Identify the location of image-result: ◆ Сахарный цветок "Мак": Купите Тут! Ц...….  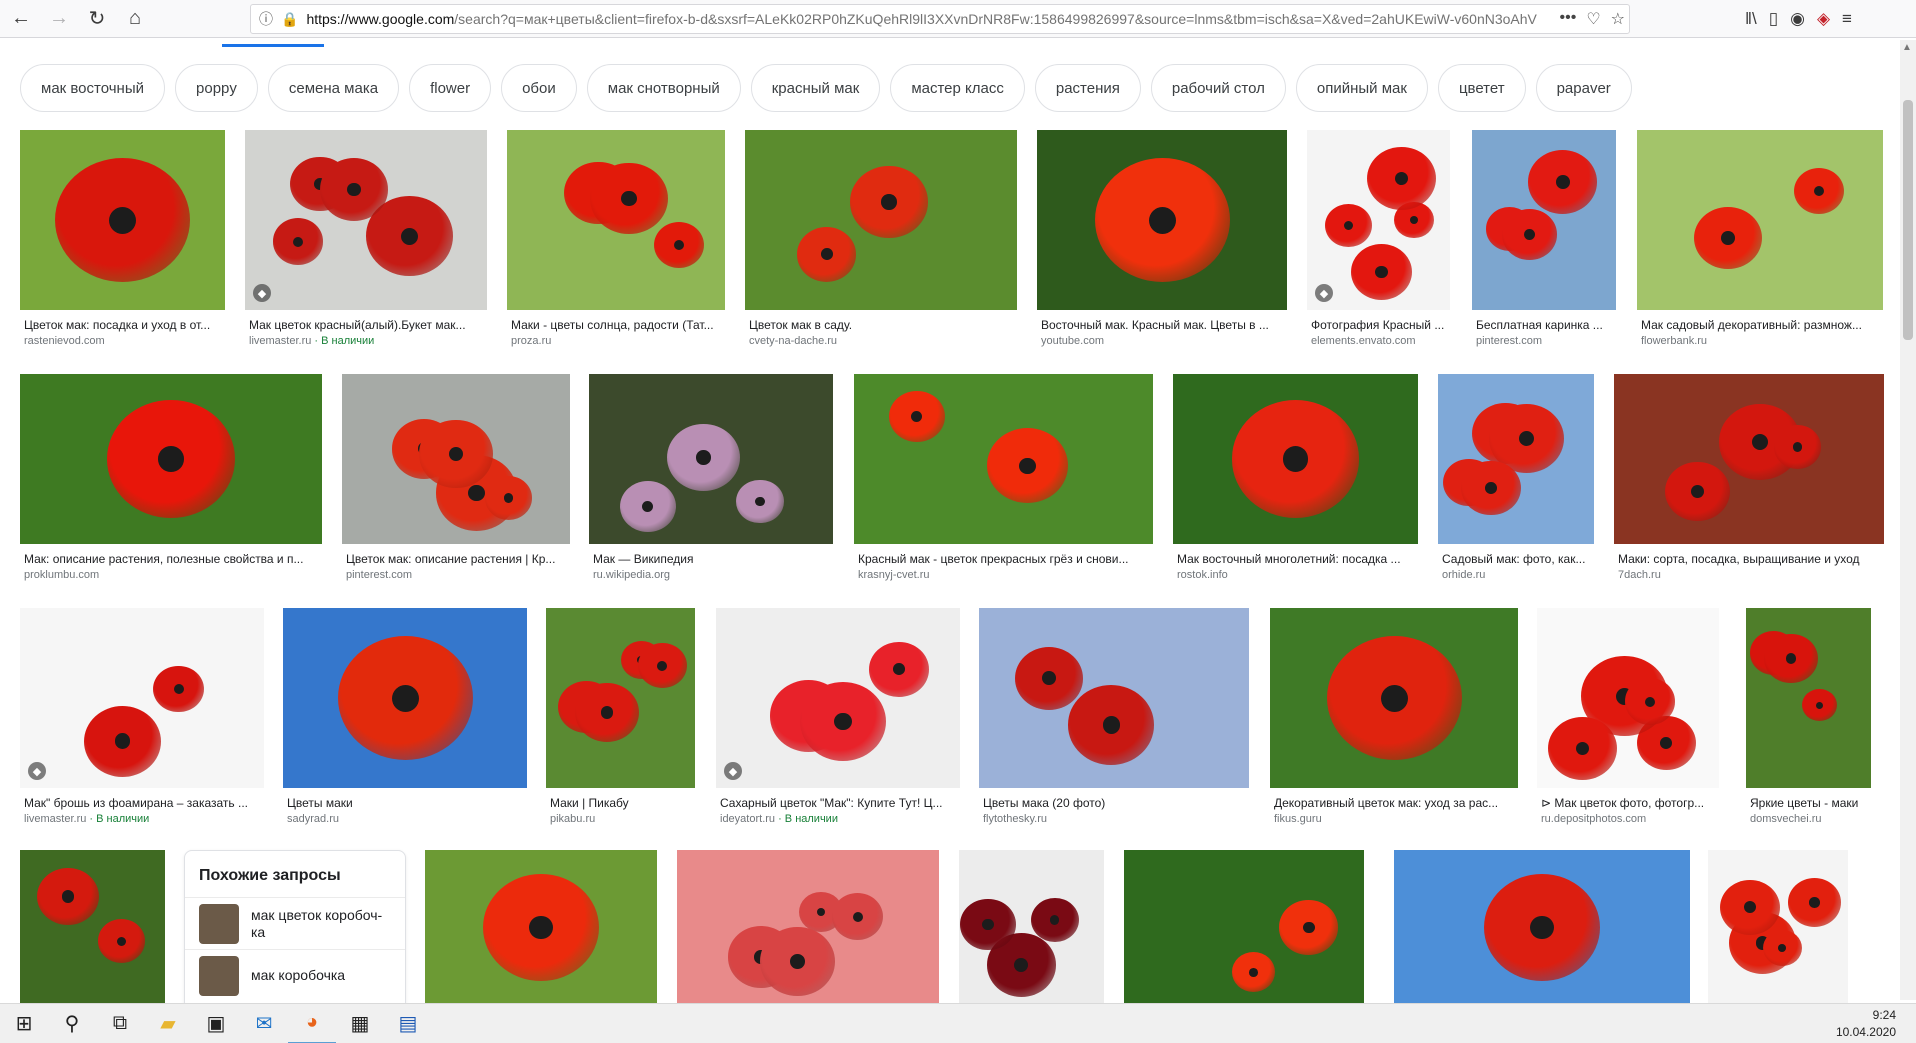
(838, 722).